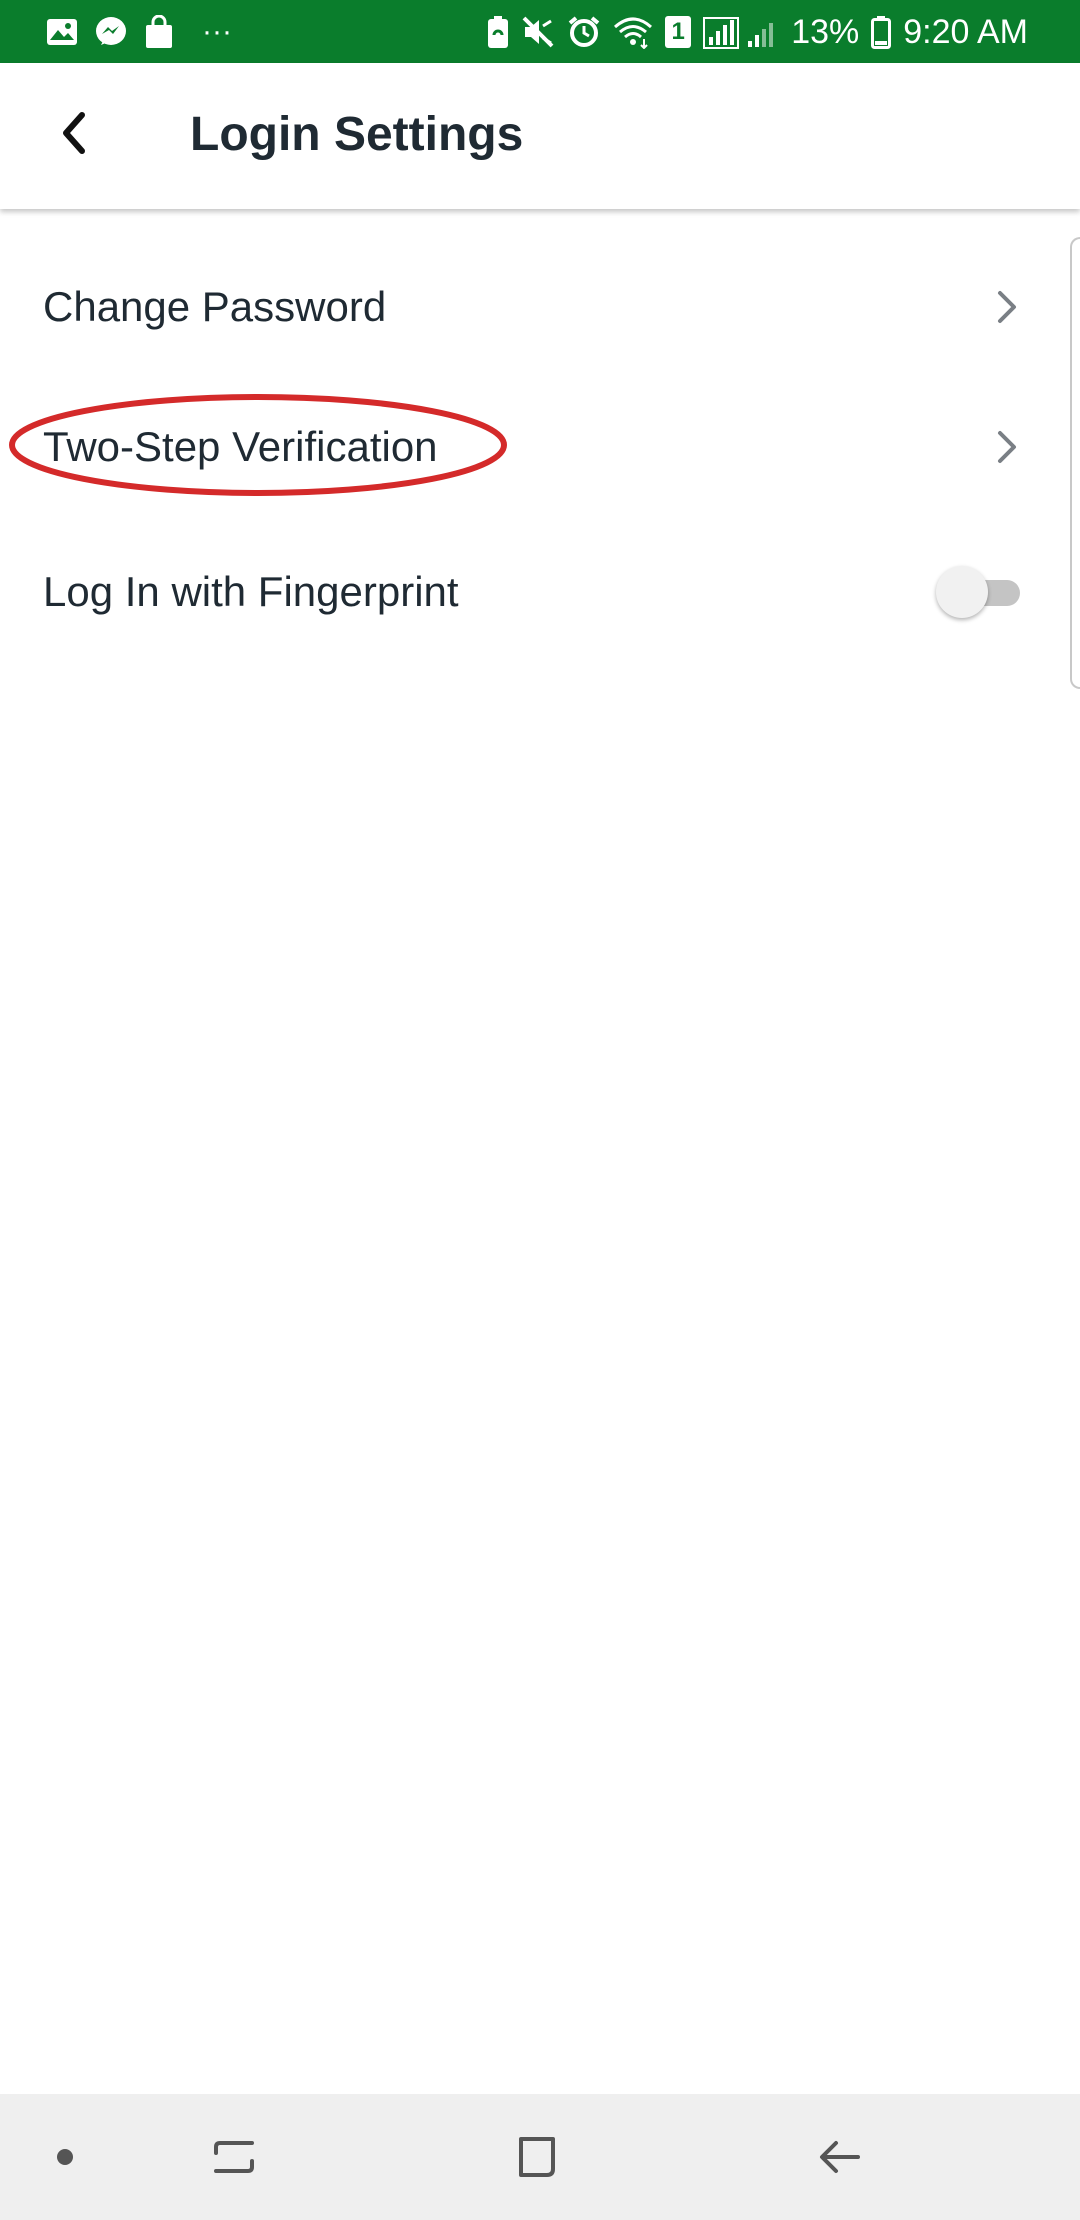 This screenshot has height=2220, width=1080. I want to click on home-button, so click(537, 2157).